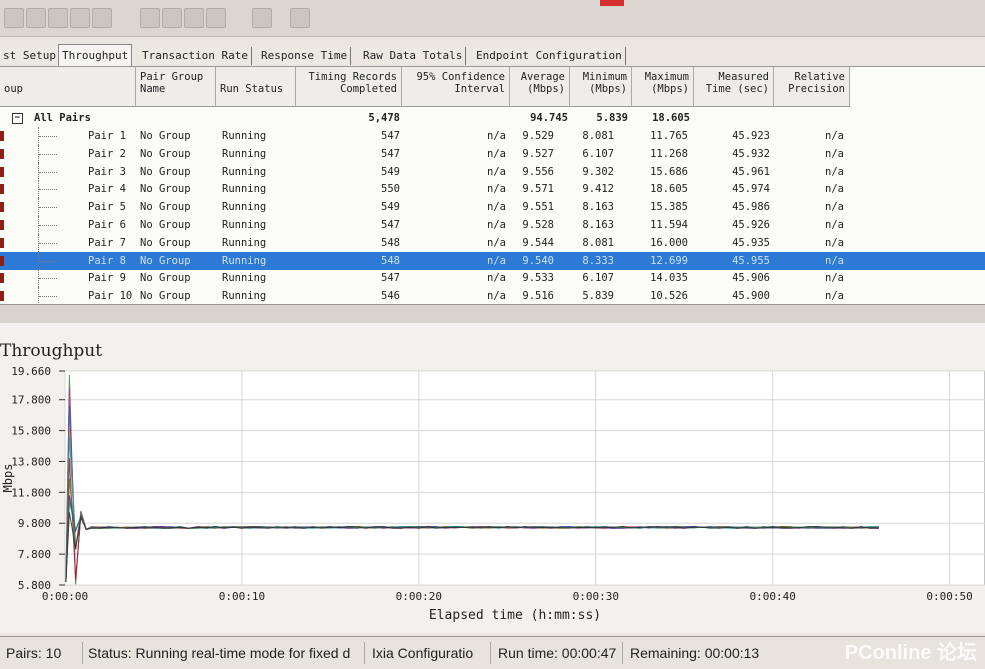 The image size is (985, 669). I want to click on column-header-measured-time: Measured Time (sec), so click(734, 87).